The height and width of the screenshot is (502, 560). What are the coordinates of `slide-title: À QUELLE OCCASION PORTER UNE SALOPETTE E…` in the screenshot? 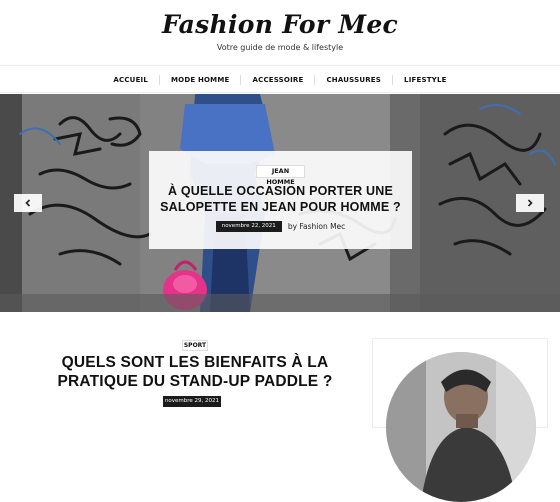 It's located at (280, 199).